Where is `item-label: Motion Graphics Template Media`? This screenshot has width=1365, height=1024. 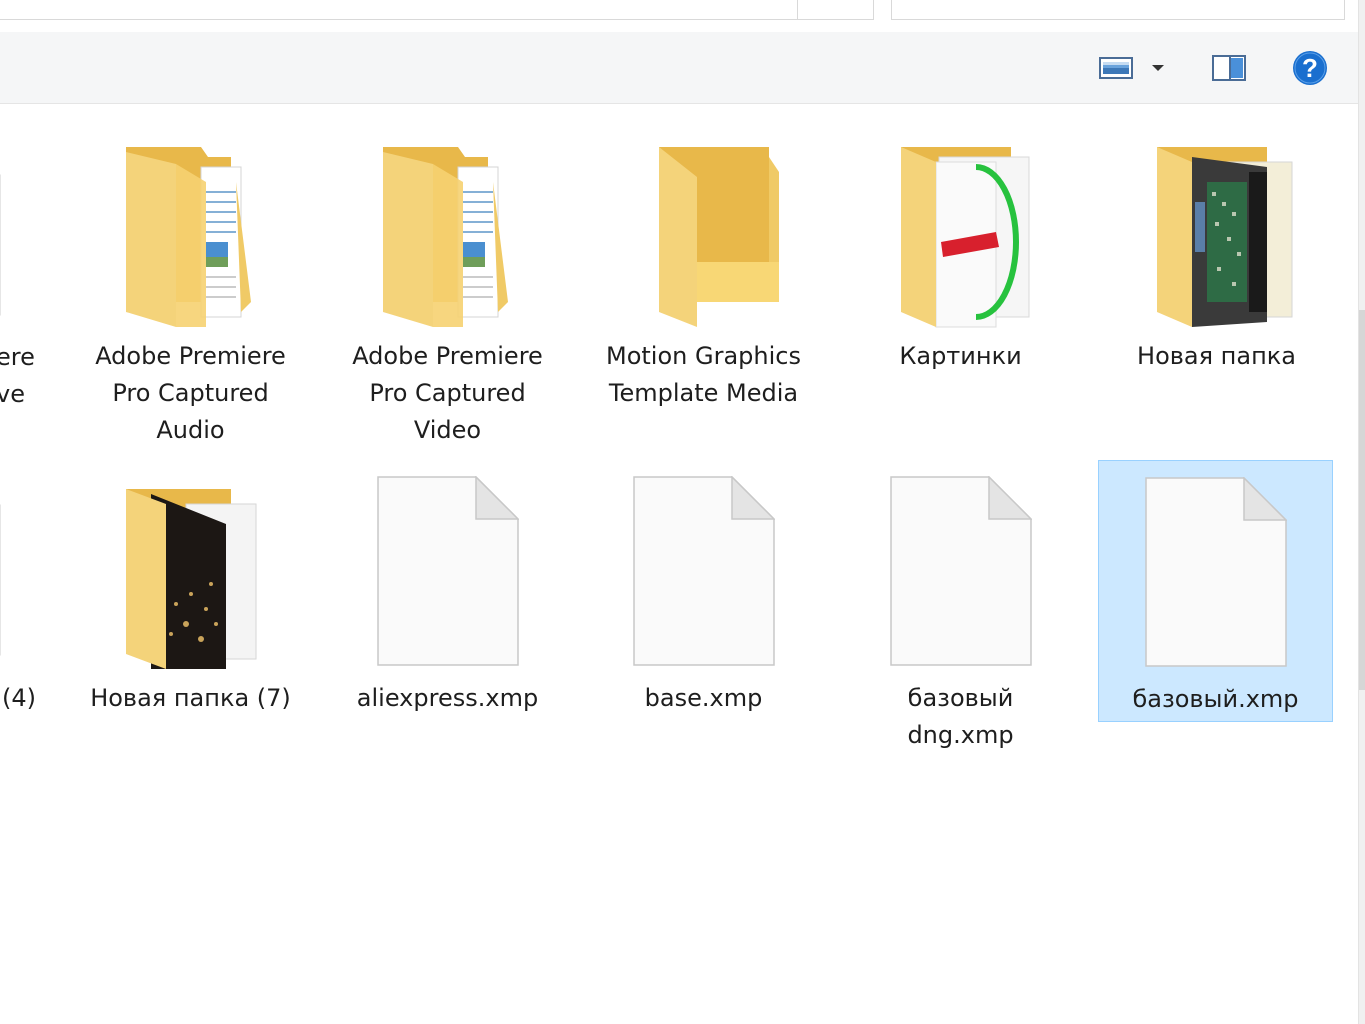
item-label: Motion Graphics Template Media is located at coordinates (703, 374).